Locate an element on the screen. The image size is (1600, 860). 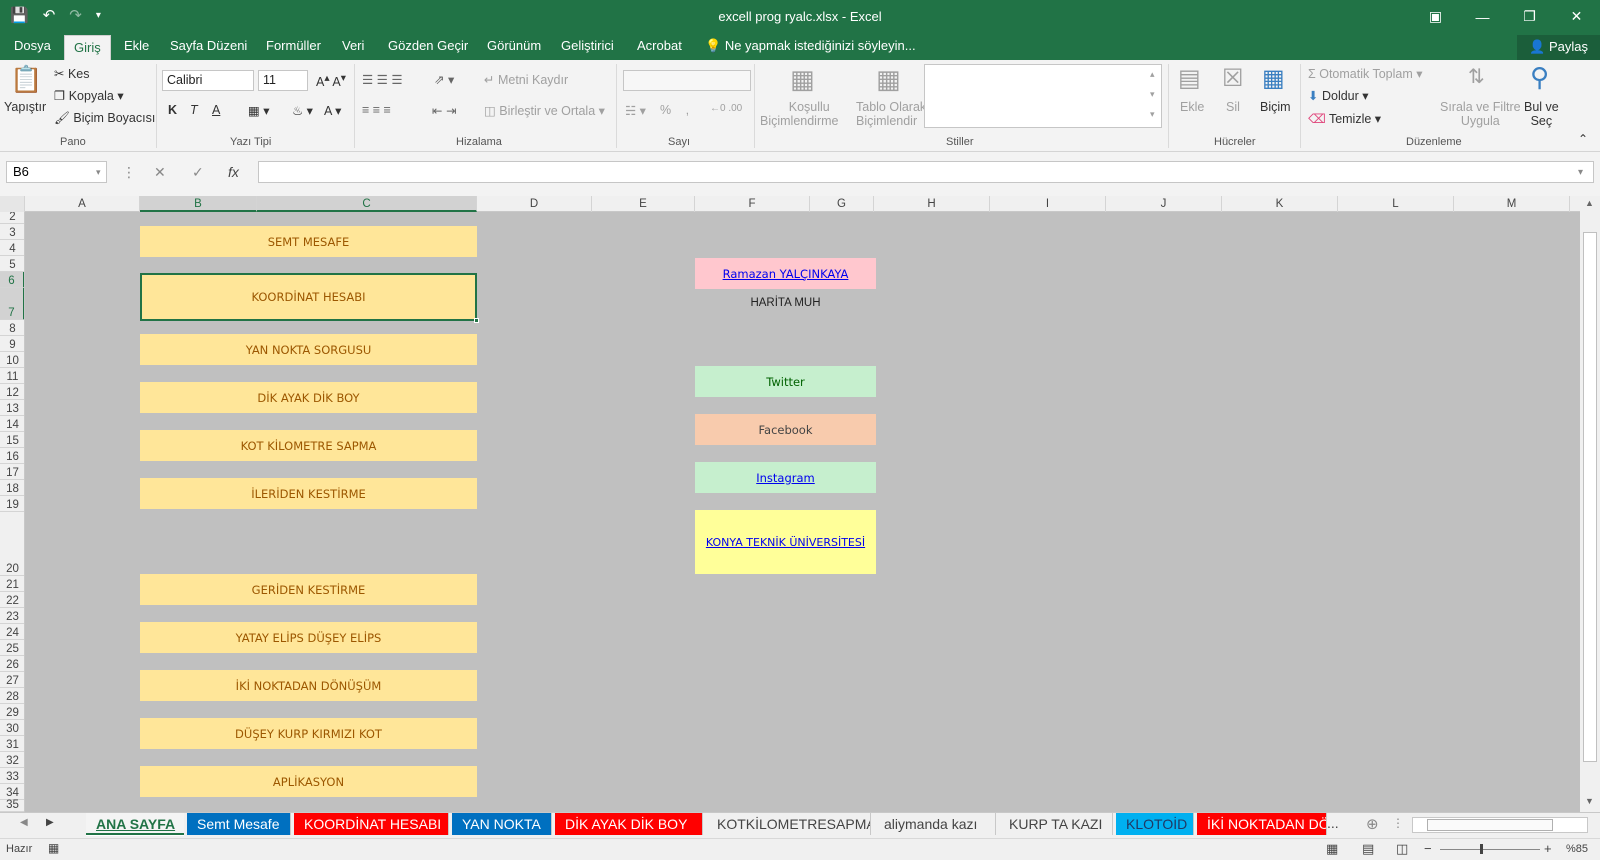
zoom-level: %85 is located at coordinates (1577, 849).